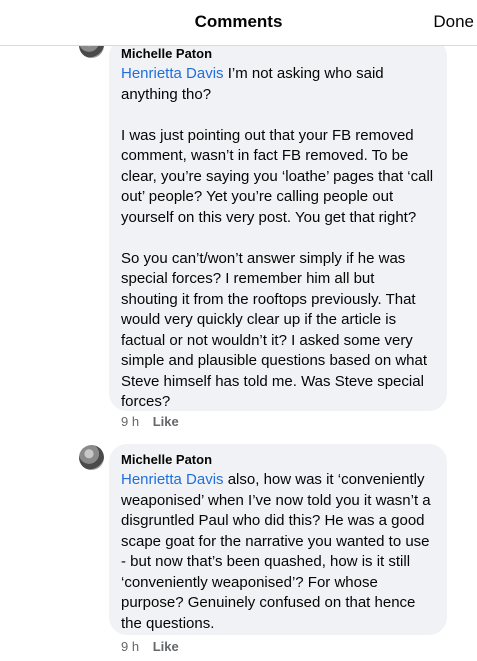  I want to click on page-title: Comments, so click(238, 21).